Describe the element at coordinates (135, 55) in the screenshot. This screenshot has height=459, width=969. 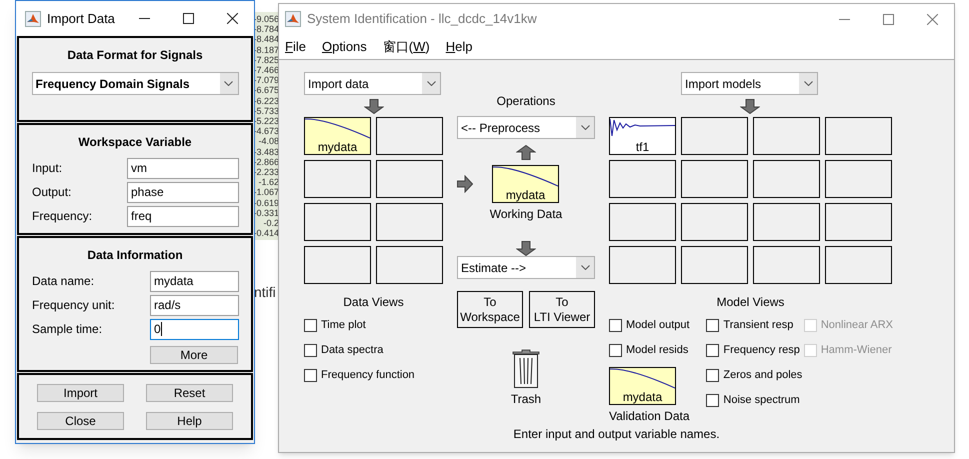
I see `panel-heading: Data Format for Signals` at that location.